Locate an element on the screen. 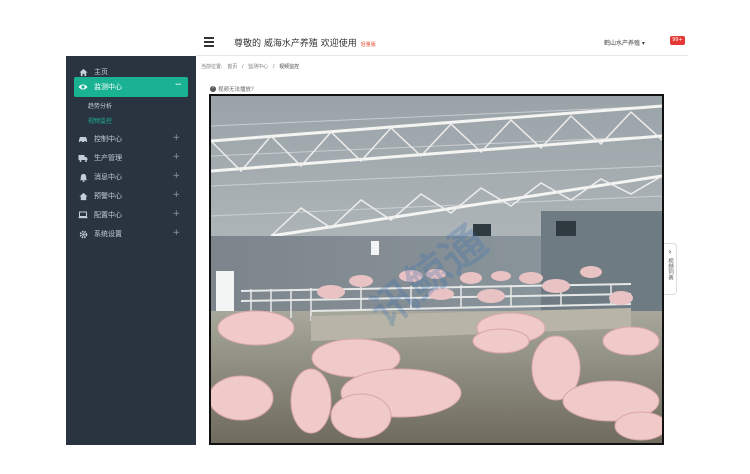  sidebar-item-label: 控制中心 is located at coordinates (108, 139).